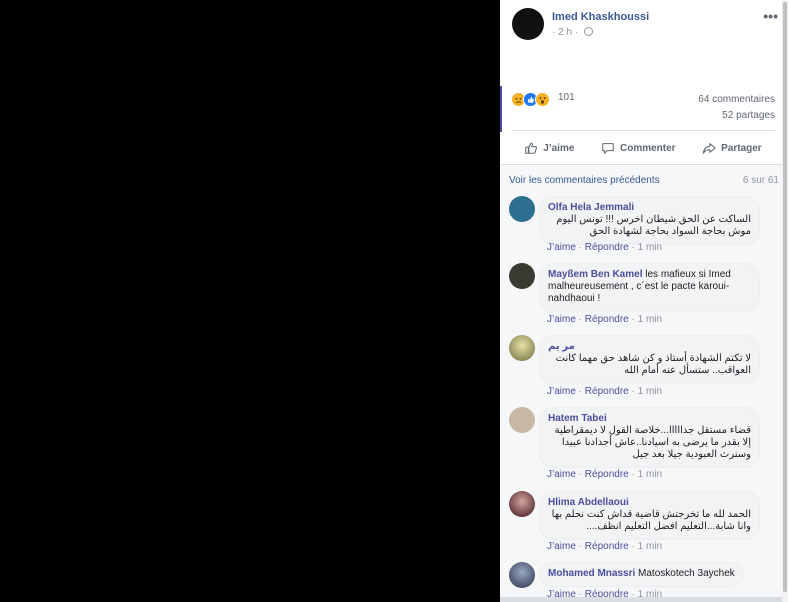 Image resolution: width=790 pixels, height=602 pixels. Describe the element at coordinates (647, 148) in the screenshot. I see `comment-label: Commenter` at that location.